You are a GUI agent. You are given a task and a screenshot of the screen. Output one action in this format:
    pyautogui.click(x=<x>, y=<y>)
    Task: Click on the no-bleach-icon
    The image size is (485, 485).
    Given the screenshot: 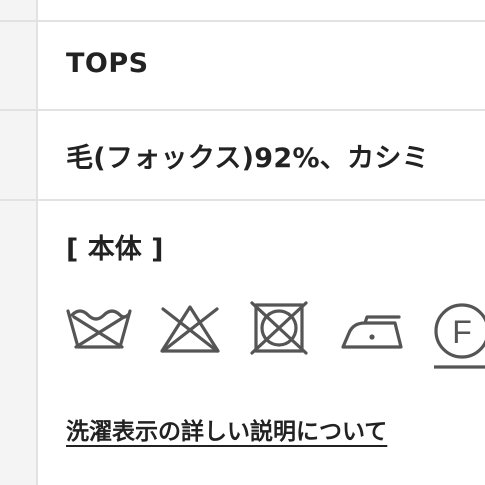 What is the action you would take?
    pyautogui.click(x=190, y=329)
    